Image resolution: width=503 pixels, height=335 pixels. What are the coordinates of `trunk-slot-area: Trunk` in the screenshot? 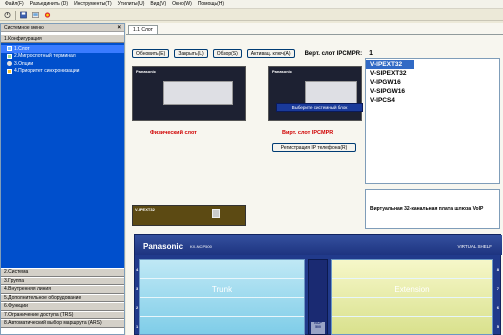 It's located at (222, 297).